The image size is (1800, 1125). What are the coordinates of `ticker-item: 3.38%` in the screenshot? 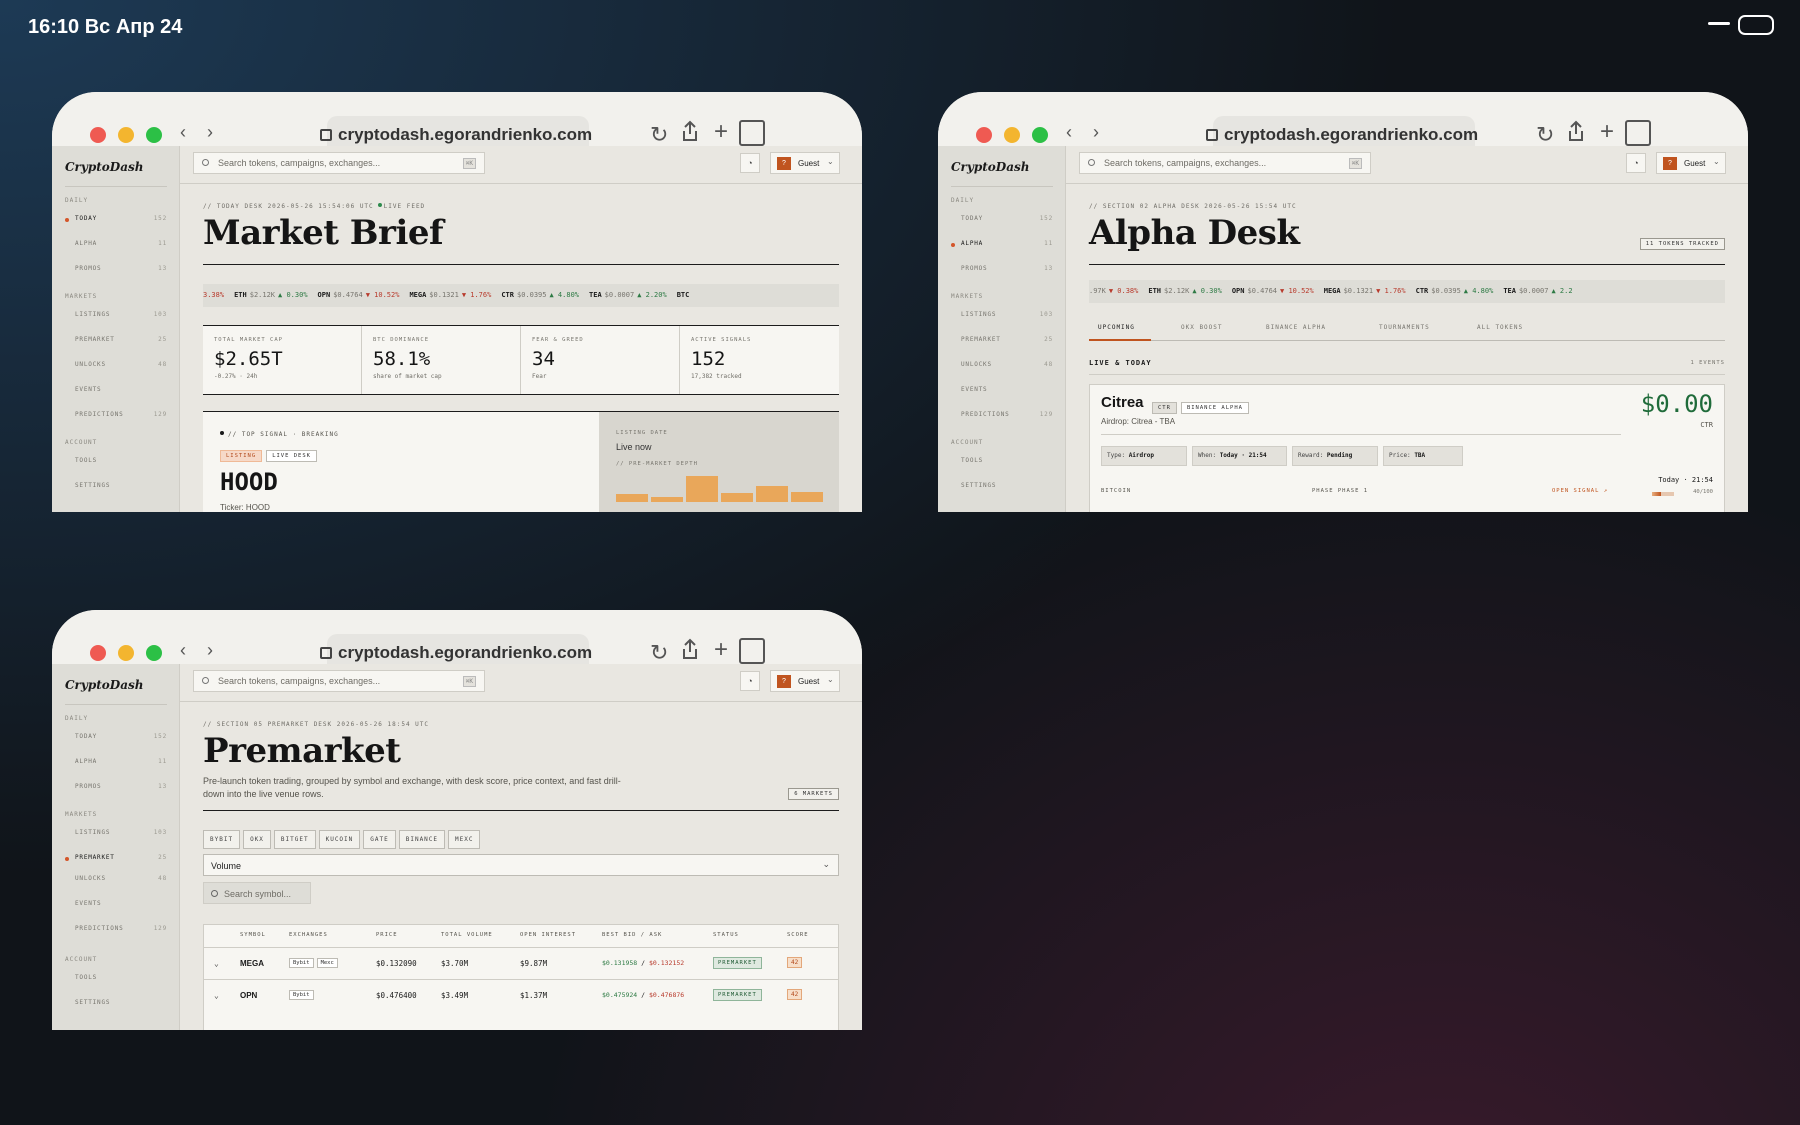 It's located at (213, 295).